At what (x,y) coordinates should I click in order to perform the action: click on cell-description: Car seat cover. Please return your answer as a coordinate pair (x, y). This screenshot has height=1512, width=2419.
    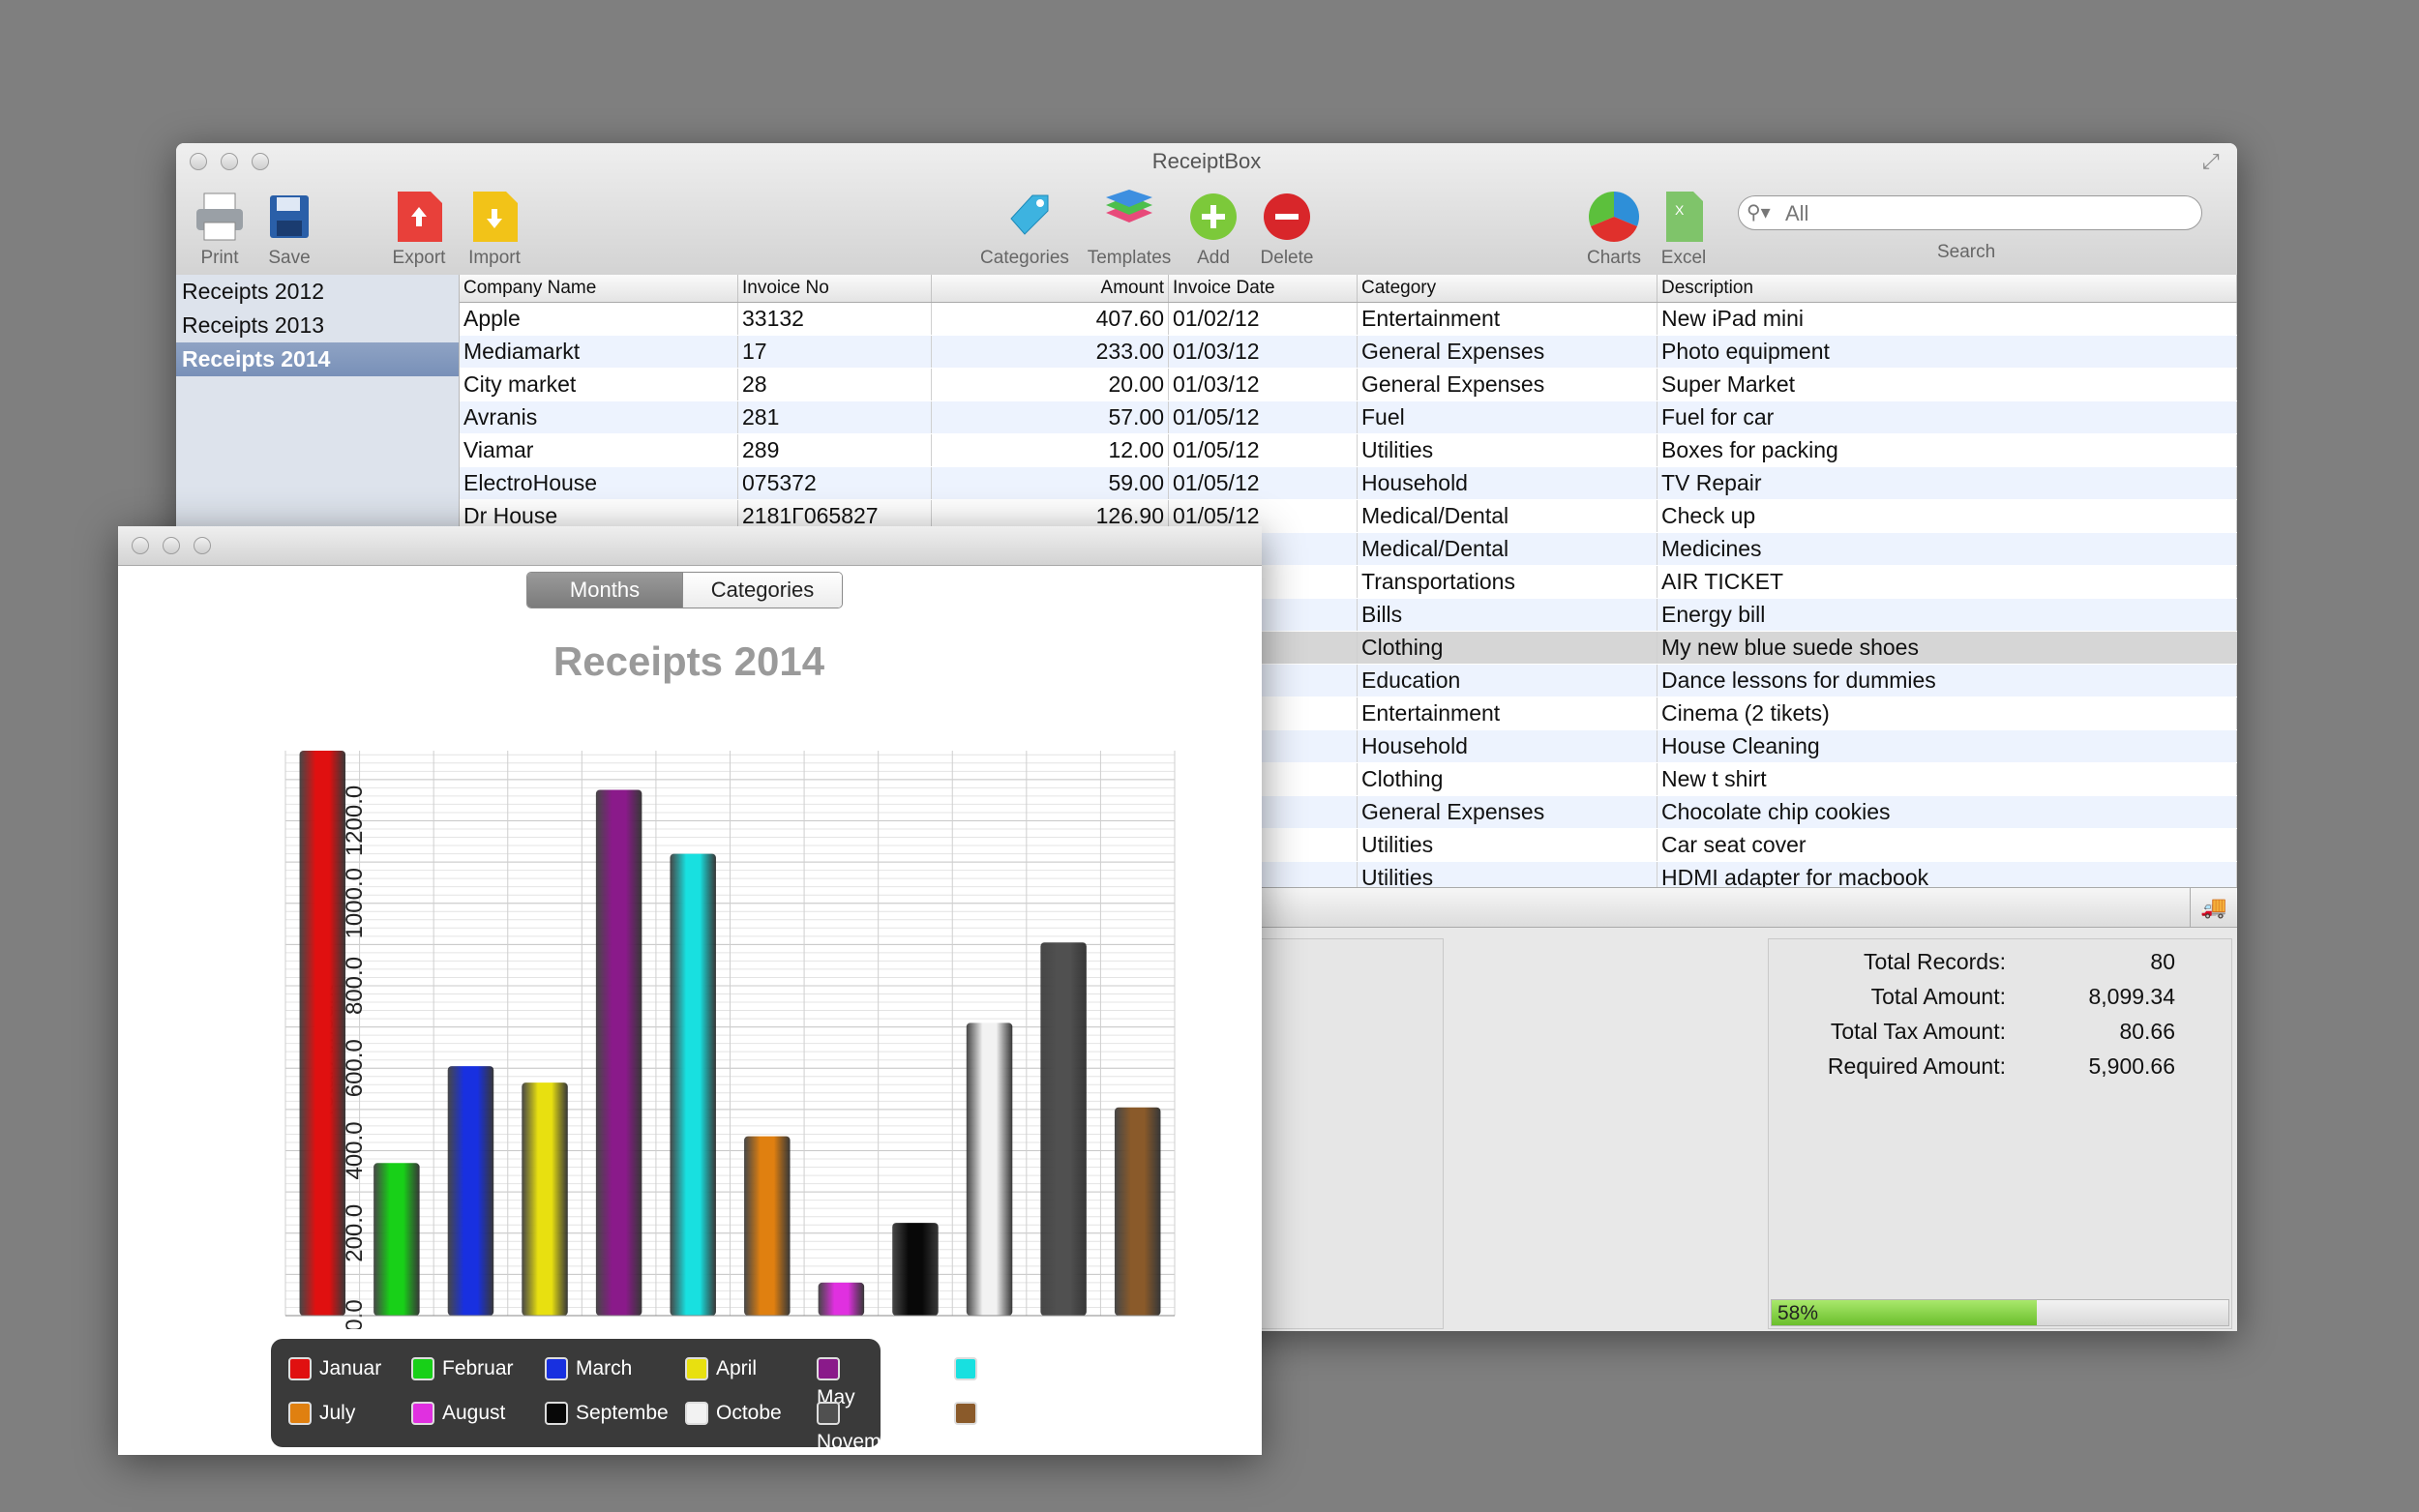
    Looking at the image, I should click on (1947, 845).